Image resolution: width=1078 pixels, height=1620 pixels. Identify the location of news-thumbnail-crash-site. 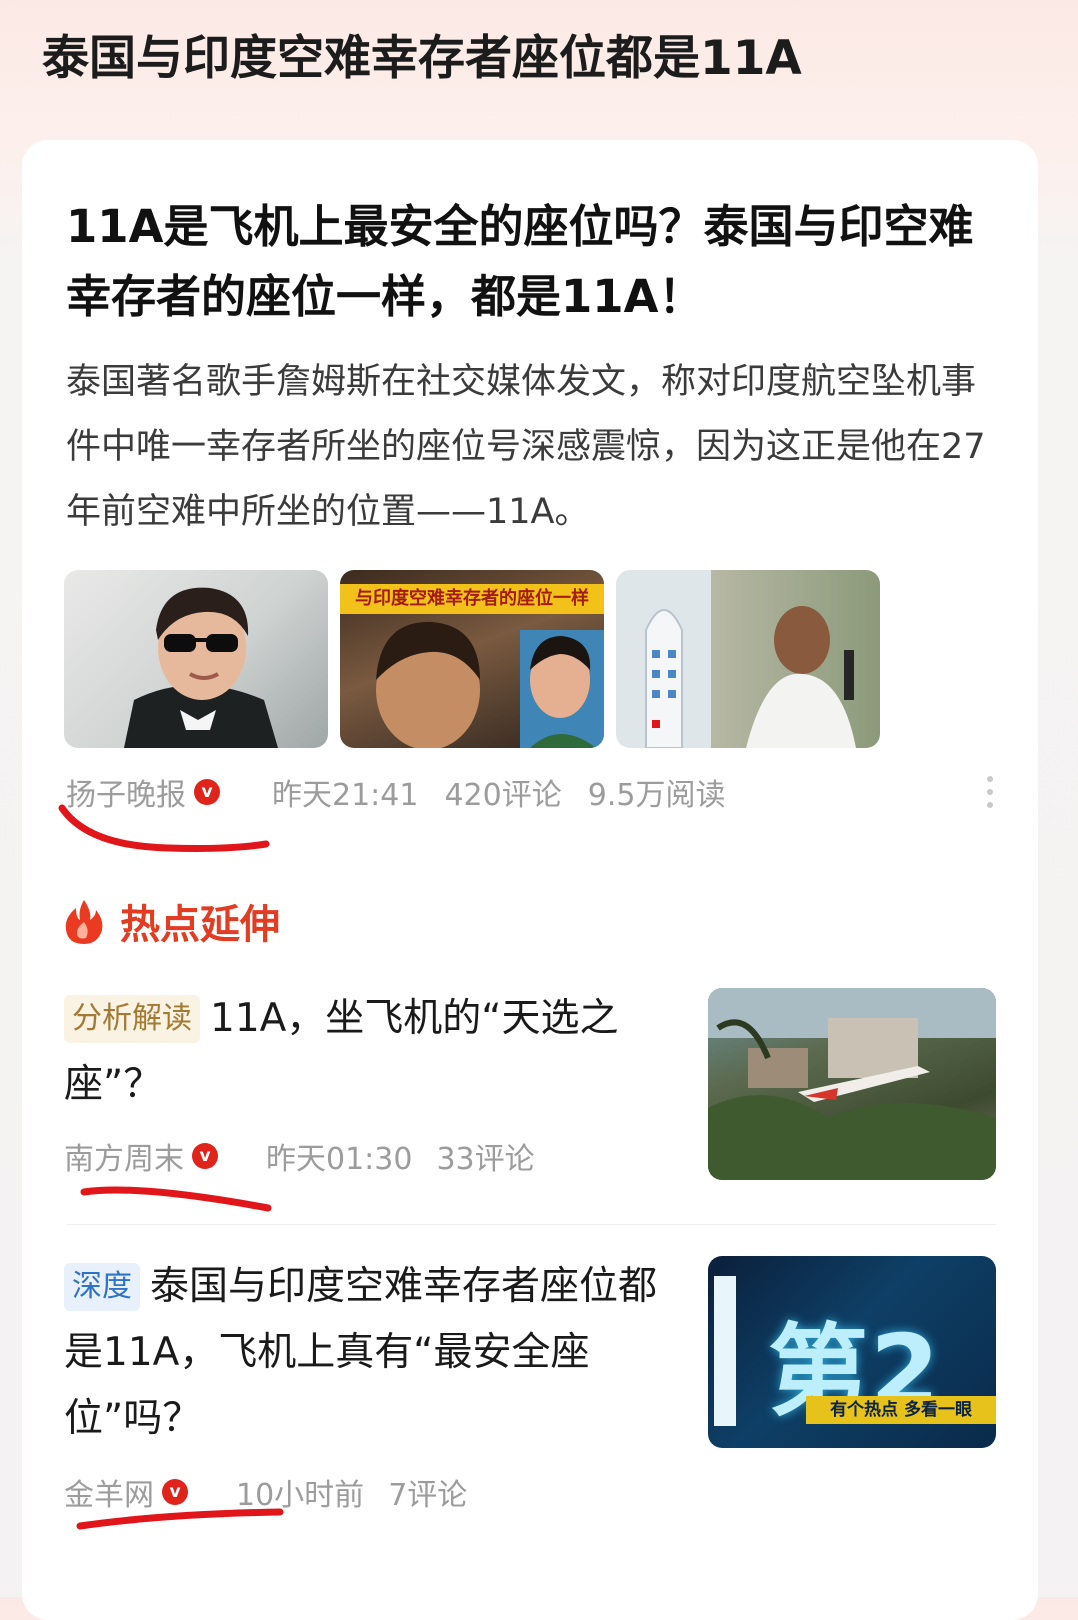
(852, 1084).